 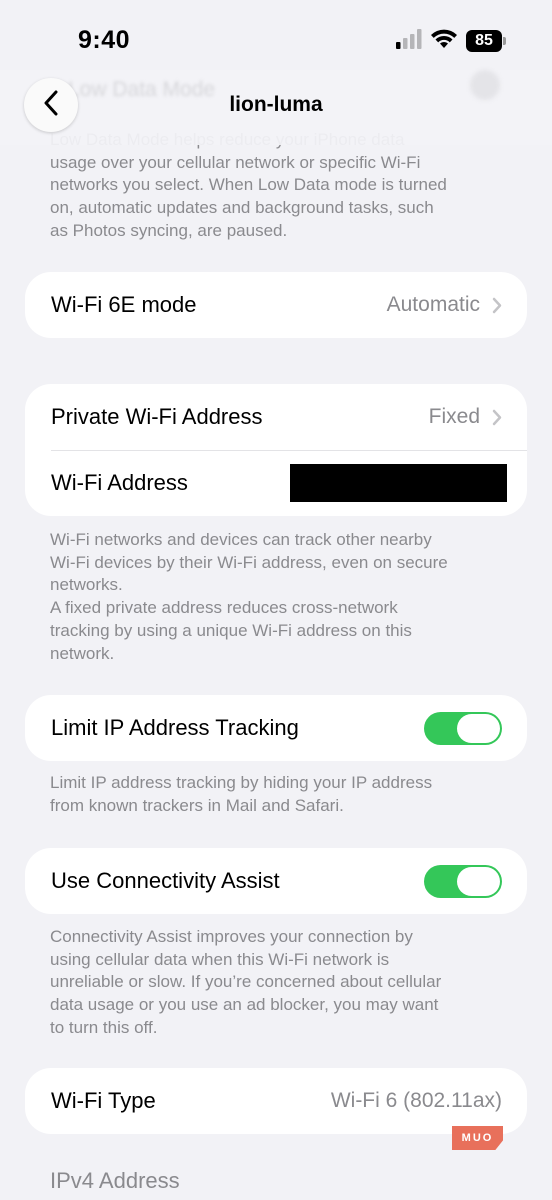 I want to click on redacted-address, so click(x=398, y=483).